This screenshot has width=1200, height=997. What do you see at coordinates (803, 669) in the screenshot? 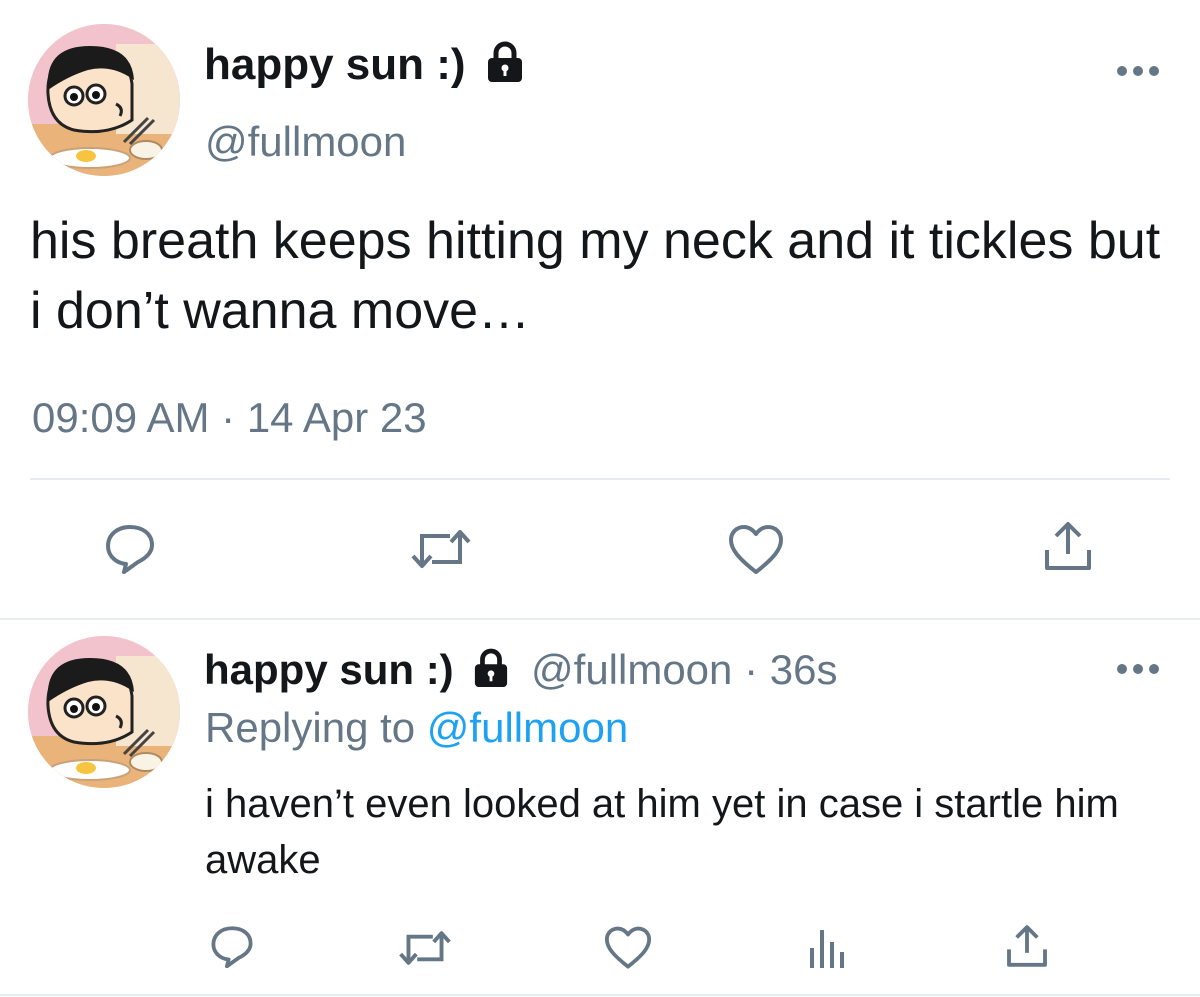
I see `tweet-age: 36s` at bounding box center [803, 669].